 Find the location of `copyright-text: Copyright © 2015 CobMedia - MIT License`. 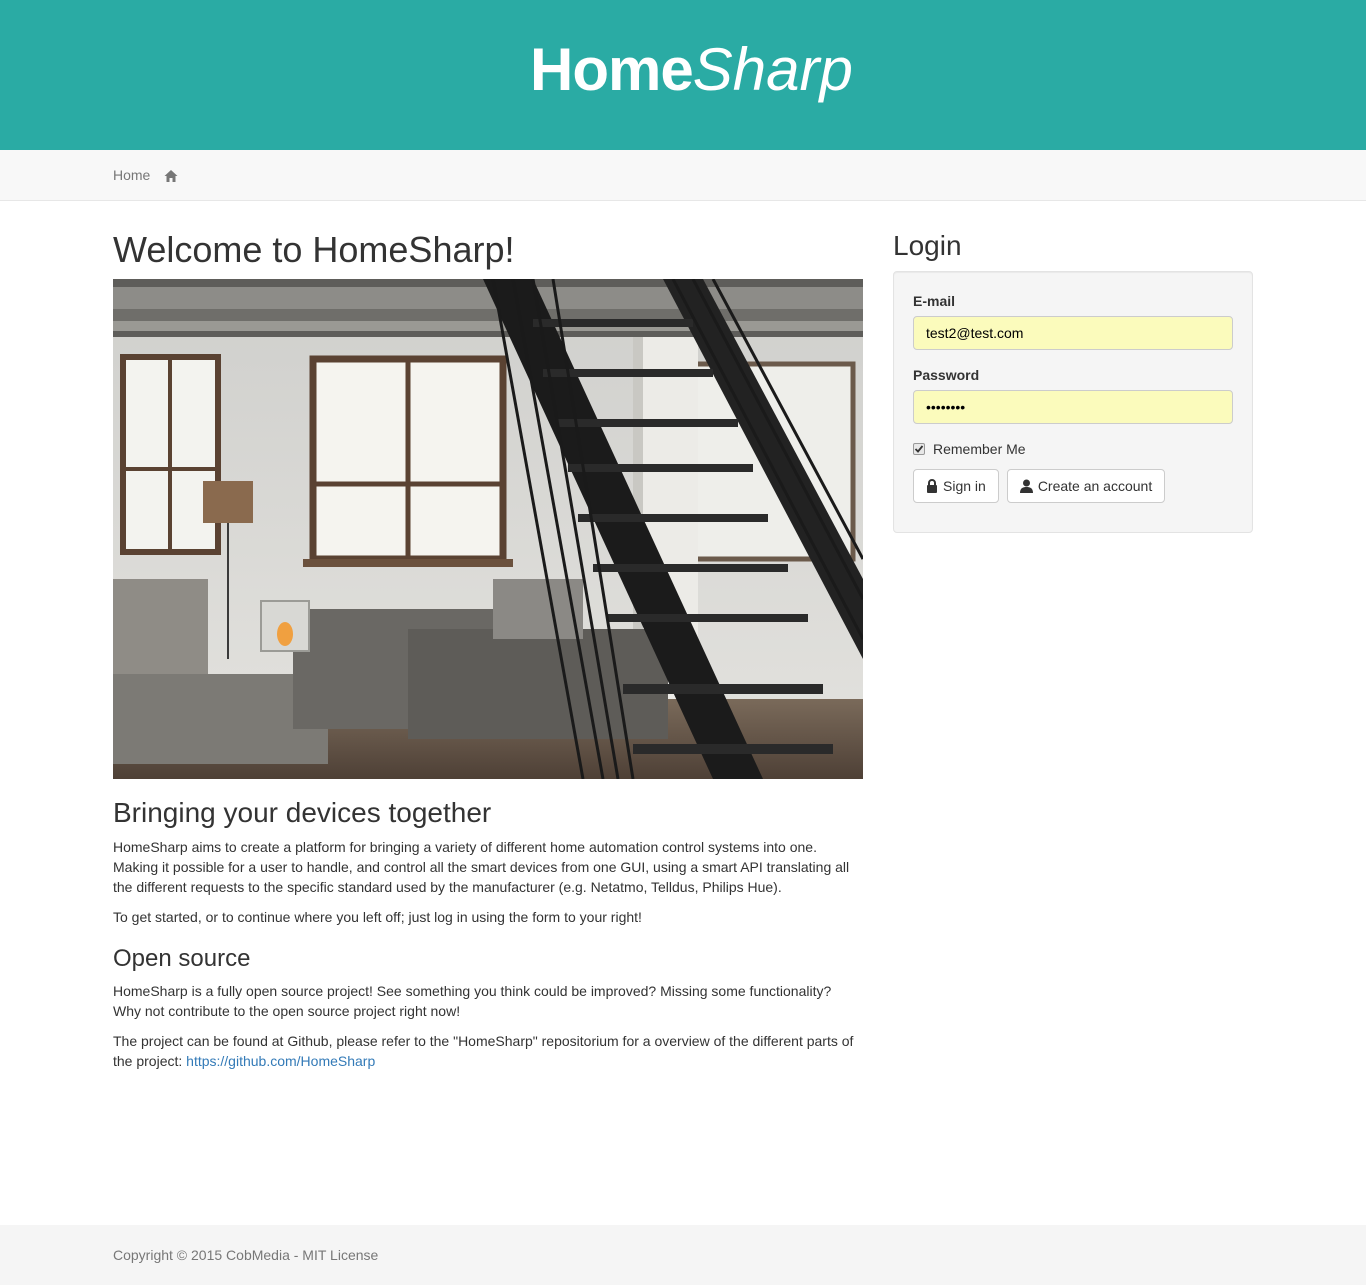

copyright-text: Copyright © 2015 CobMedia - MIT License is located at coordinates (246, 1255).